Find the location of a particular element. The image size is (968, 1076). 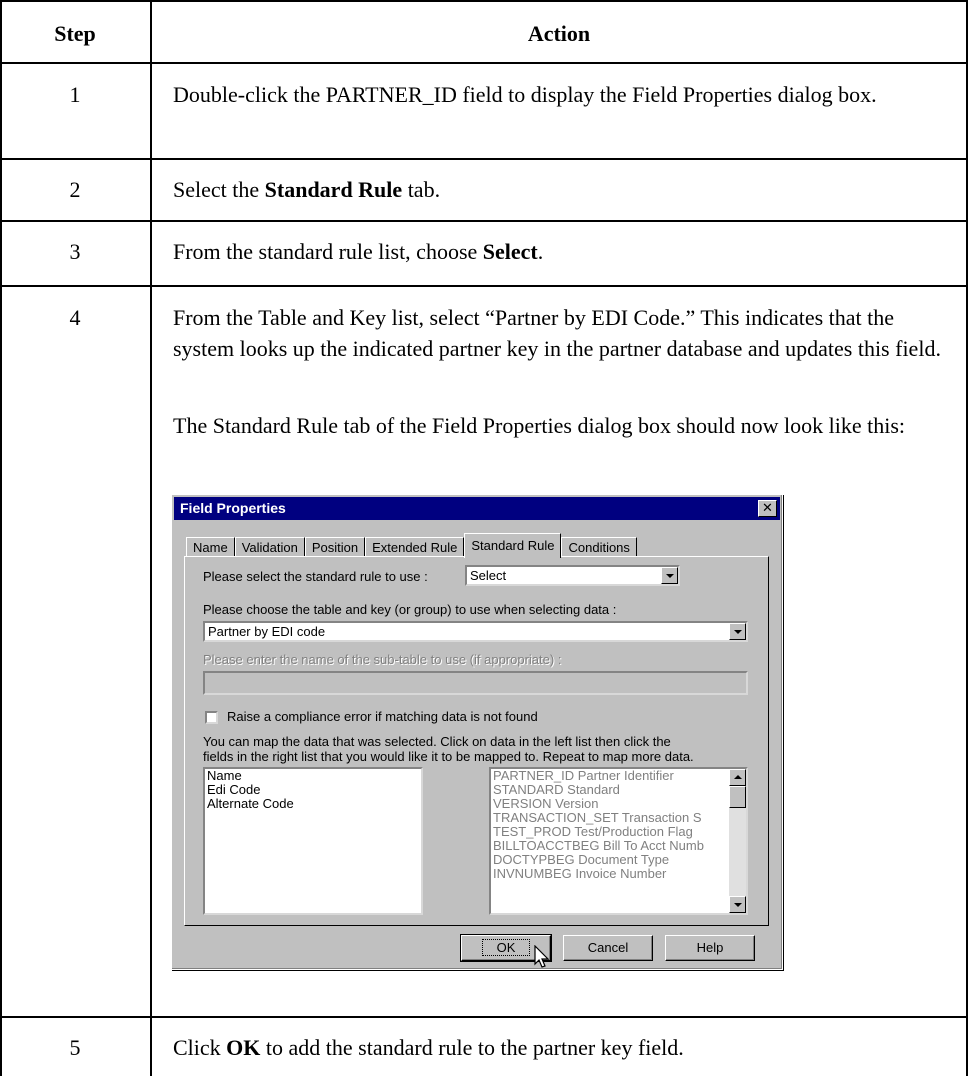

step-number: 5 is located at coordinates (75, 1047).